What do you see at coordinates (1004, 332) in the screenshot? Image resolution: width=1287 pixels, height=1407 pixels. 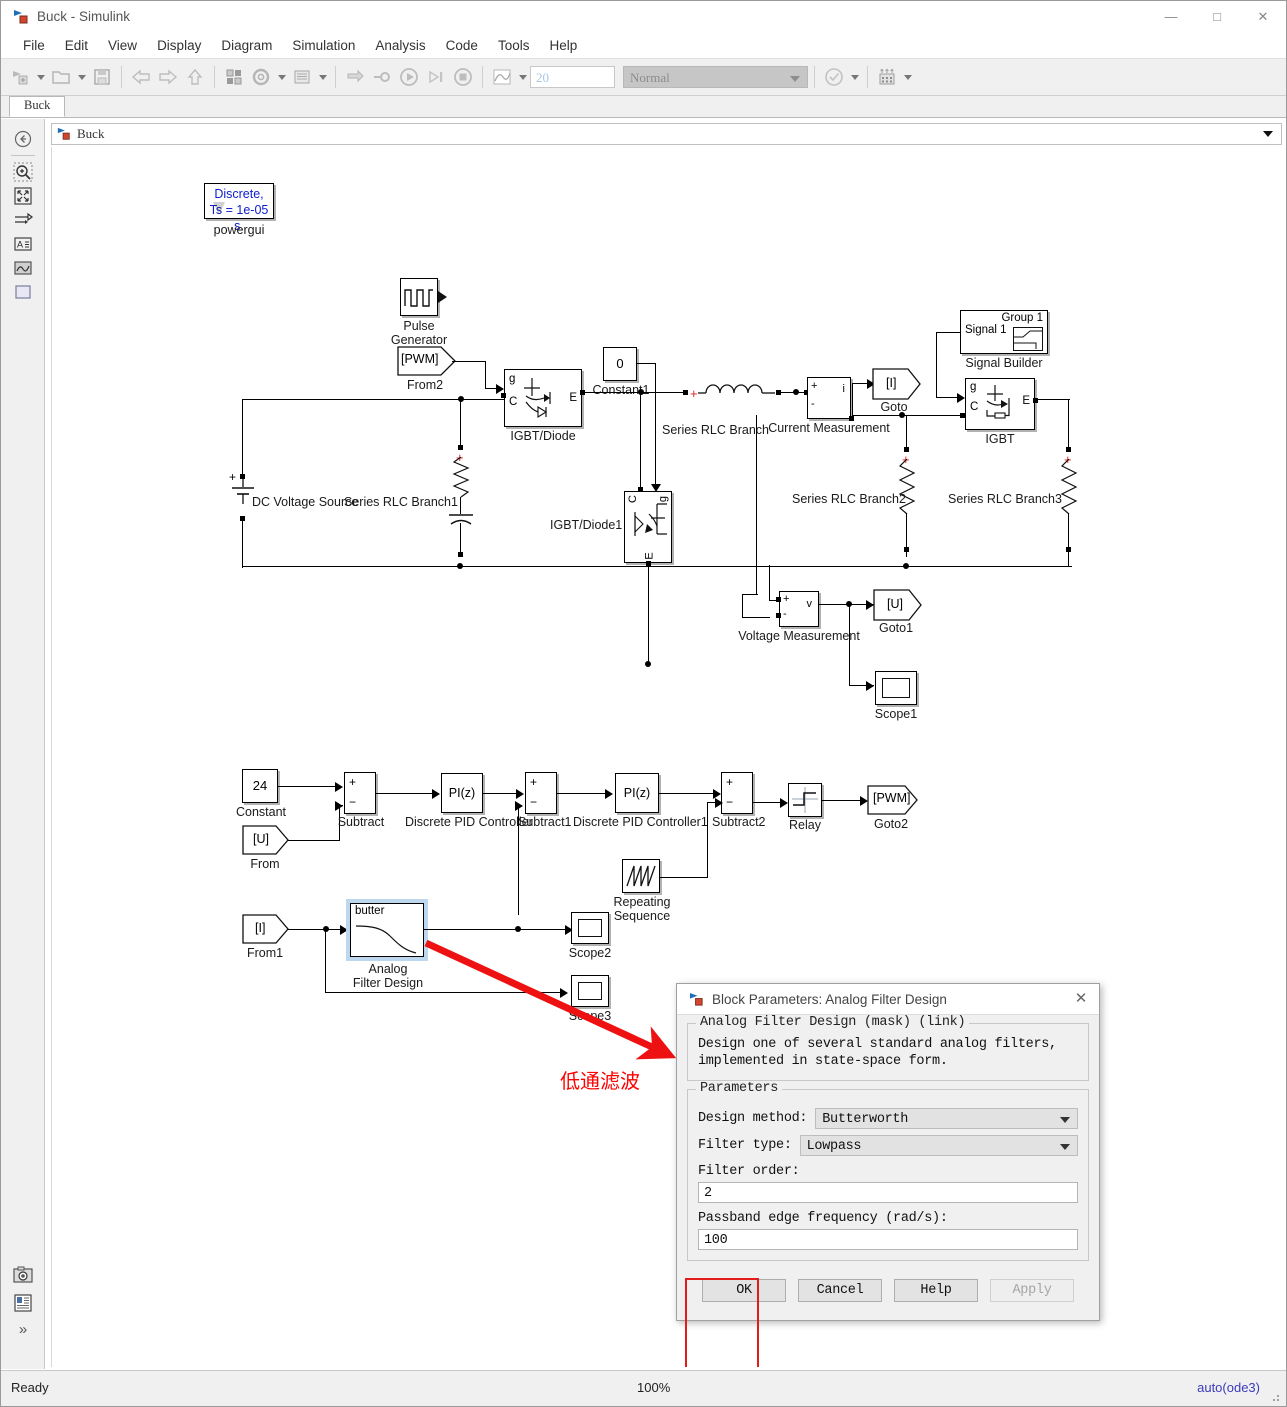 I see `block-signal-builder: Signal 1 Group 1` at bounding box center [1004, 332].